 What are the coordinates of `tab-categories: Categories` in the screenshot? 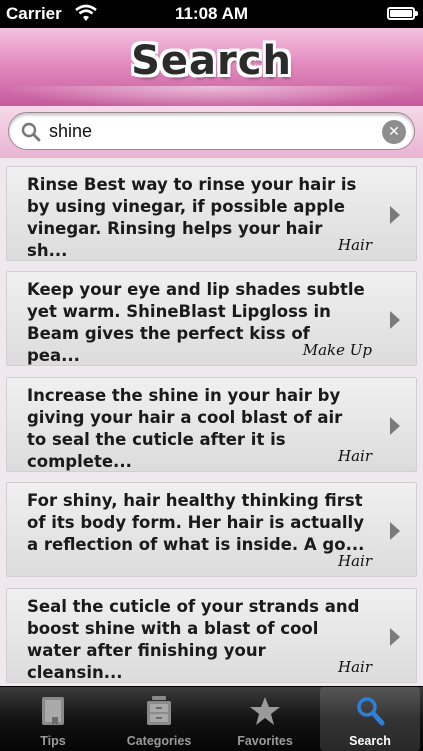 It's located at (159, 719).